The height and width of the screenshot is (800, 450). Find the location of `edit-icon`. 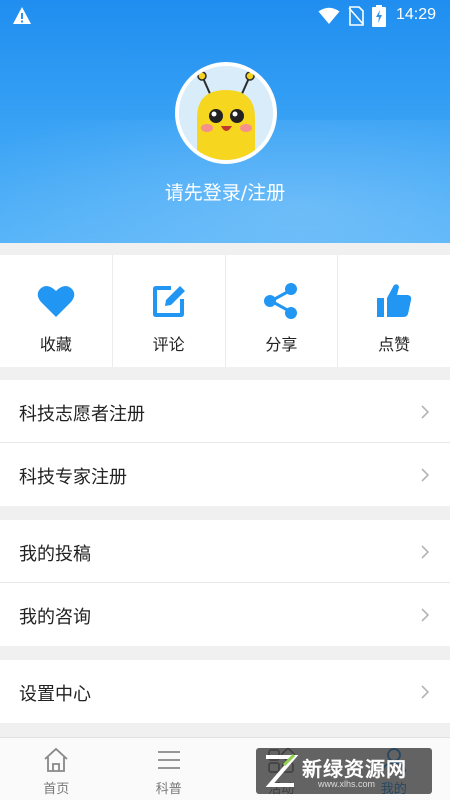

edit-icon is located at coordinates (168, 301).